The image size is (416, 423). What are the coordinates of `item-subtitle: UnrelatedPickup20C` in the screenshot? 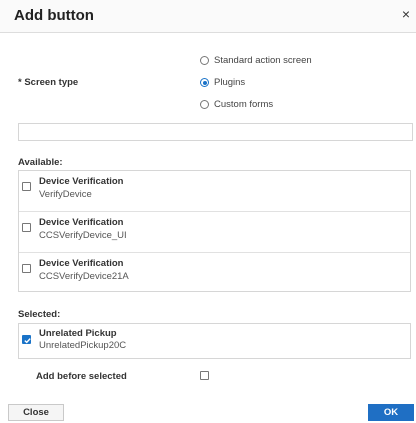 It's located at (83, 345).